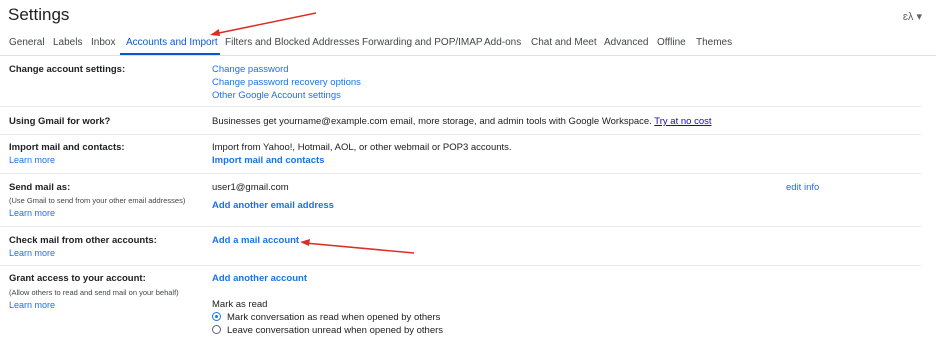 Image resolution: width=936 pixels, height=345 pixels. Describe the element at coordinates (263, 24) in the screenshot. I see `arrow-to-accounts-tab` at that location.